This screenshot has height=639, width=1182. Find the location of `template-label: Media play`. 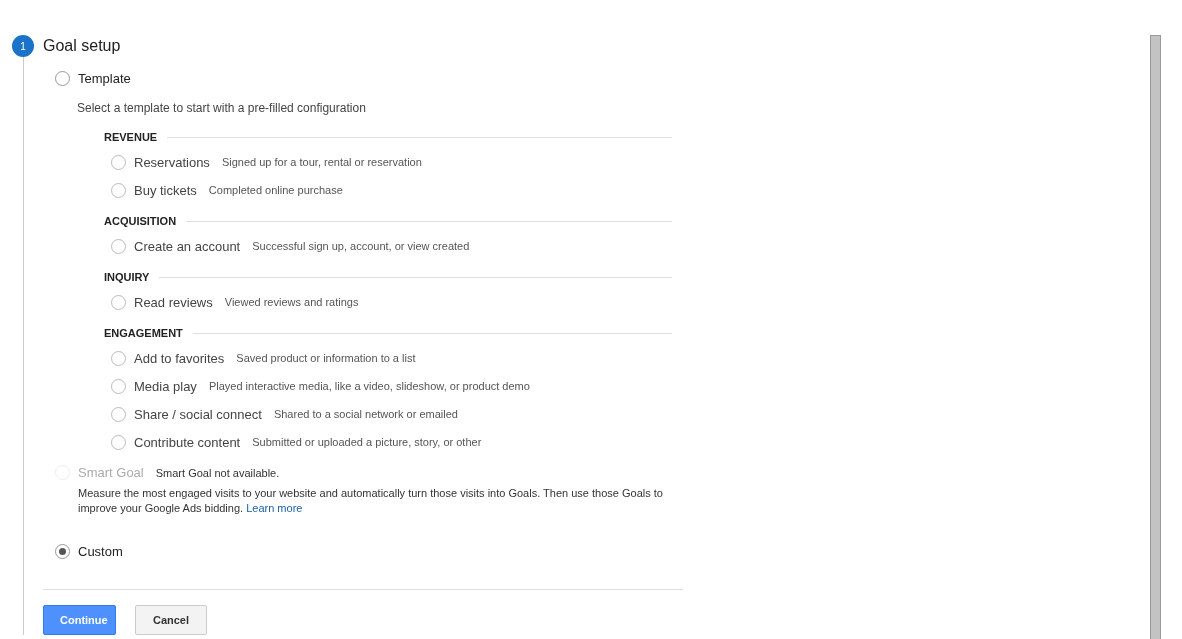

template-label: Media play is located at coordinates (165, 386).